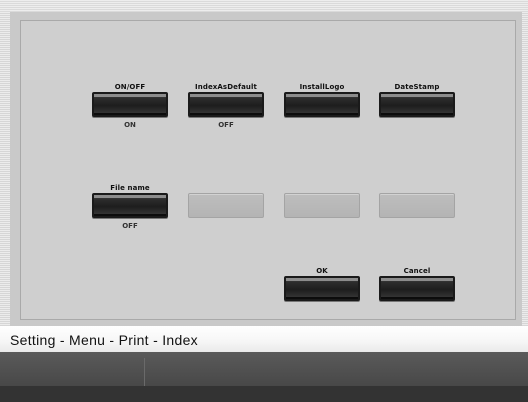  I want to click on index-as-default-group: IndexAsDefault OFF, so click(226, 106).